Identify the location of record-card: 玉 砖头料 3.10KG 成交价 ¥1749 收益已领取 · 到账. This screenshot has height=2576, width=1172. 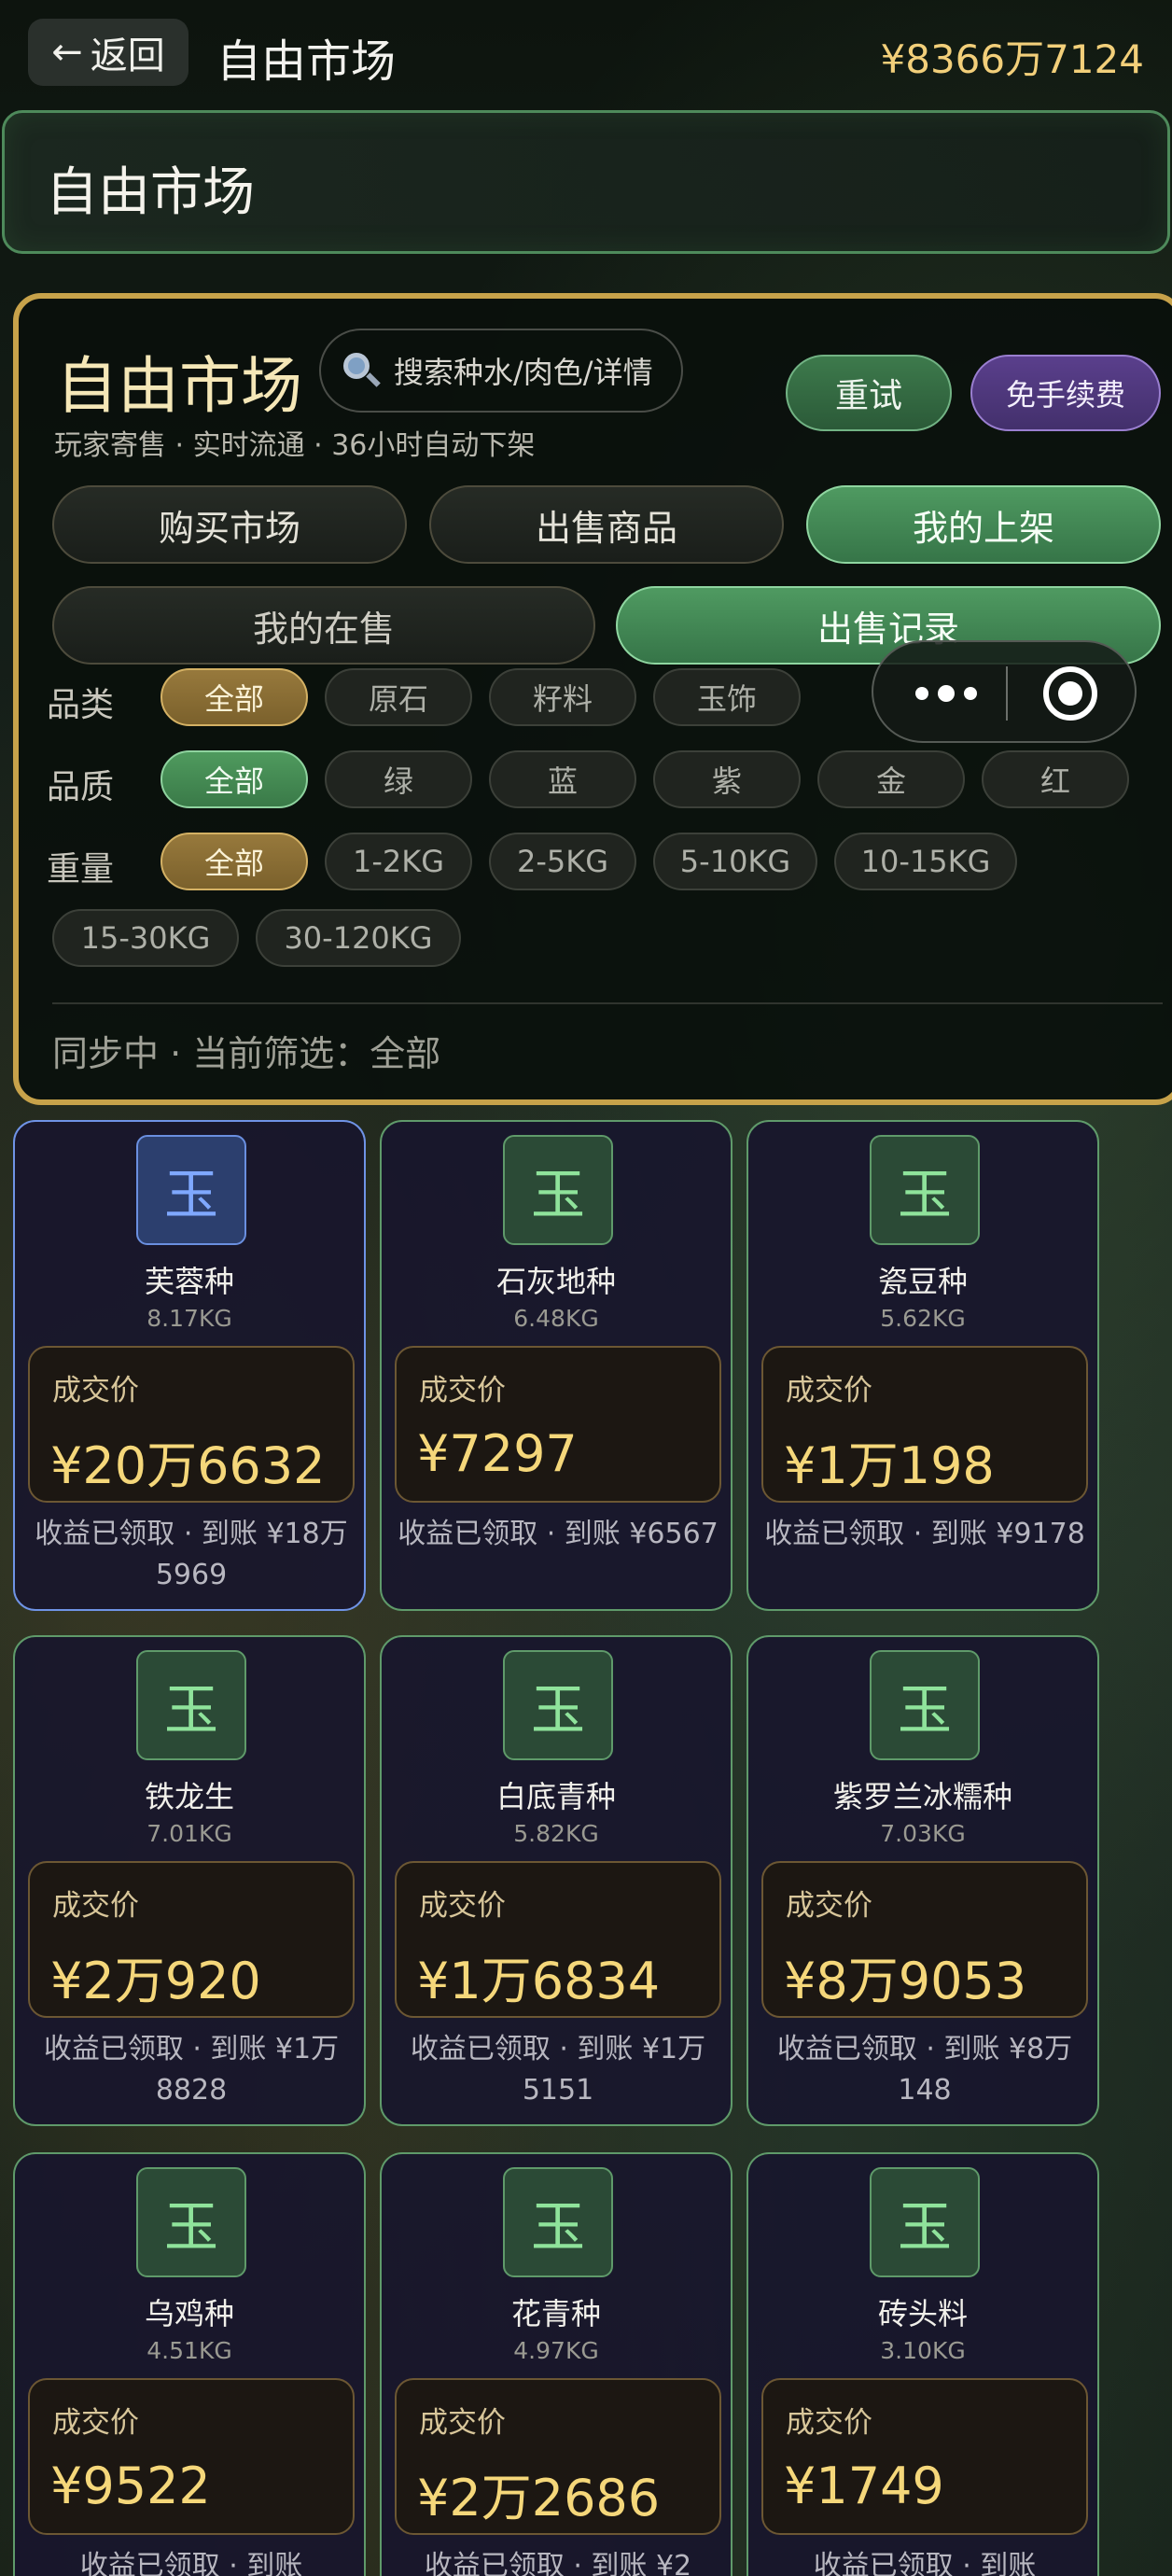
(922, 2364).